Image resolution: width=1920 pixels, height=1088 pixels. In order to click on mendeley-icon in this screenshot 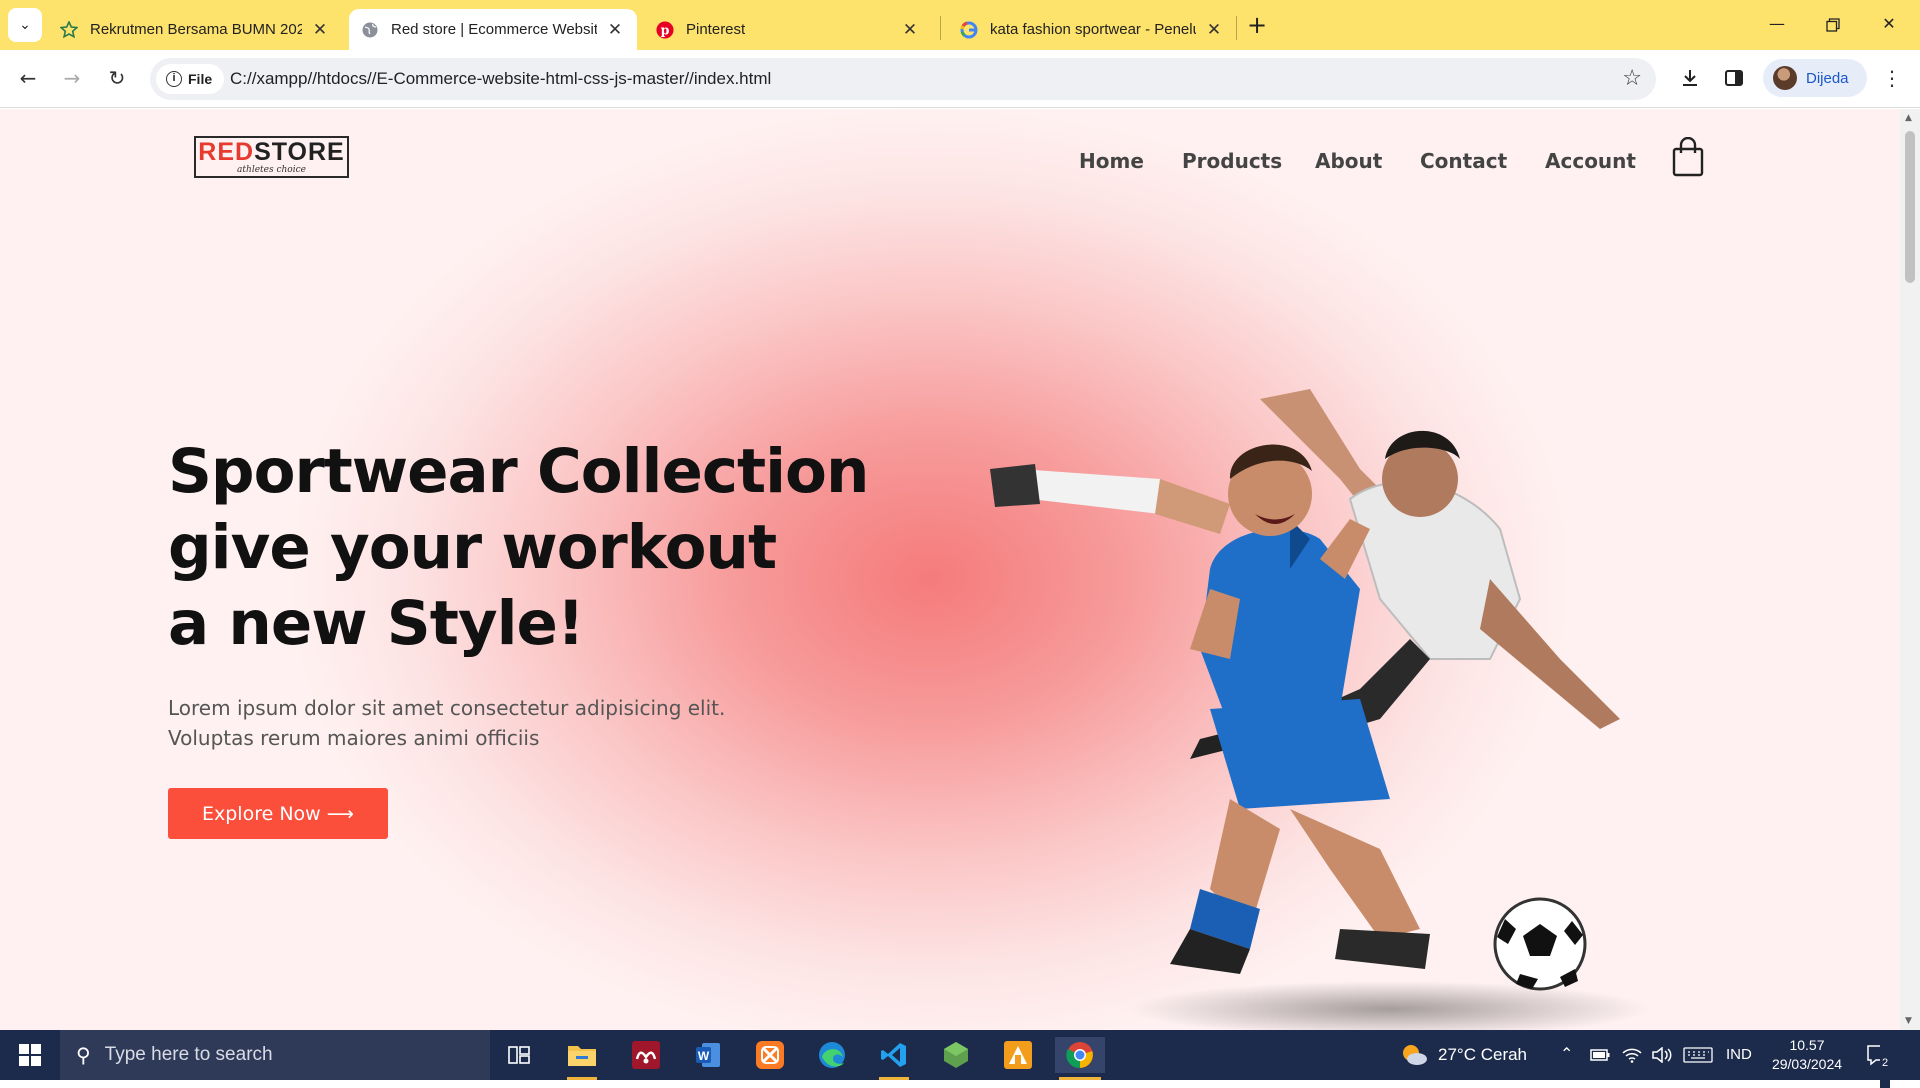, I will do `click(646, 1055)`.